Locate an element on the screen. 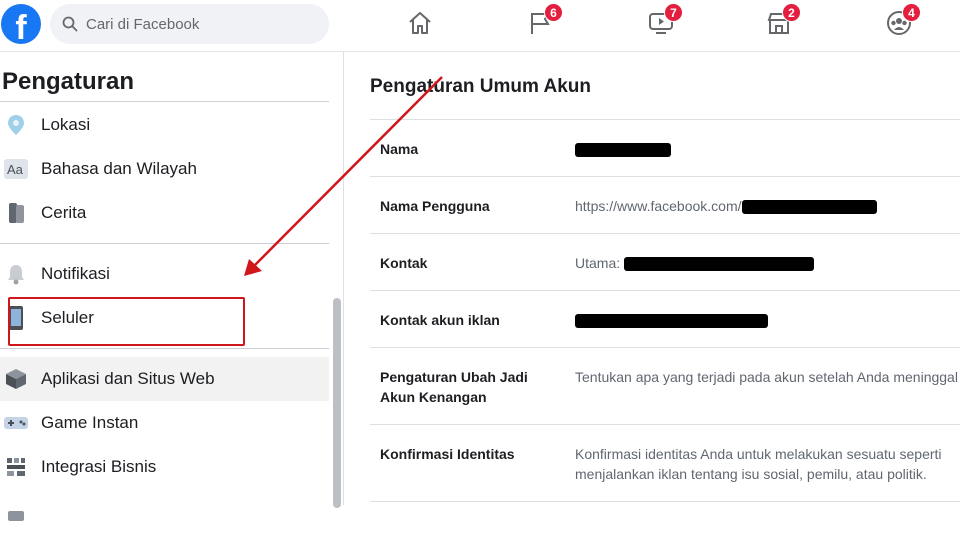 The image size is (960, 533). sidebar-item-lokasi: Lokasi is located at coordinates (164, 125).